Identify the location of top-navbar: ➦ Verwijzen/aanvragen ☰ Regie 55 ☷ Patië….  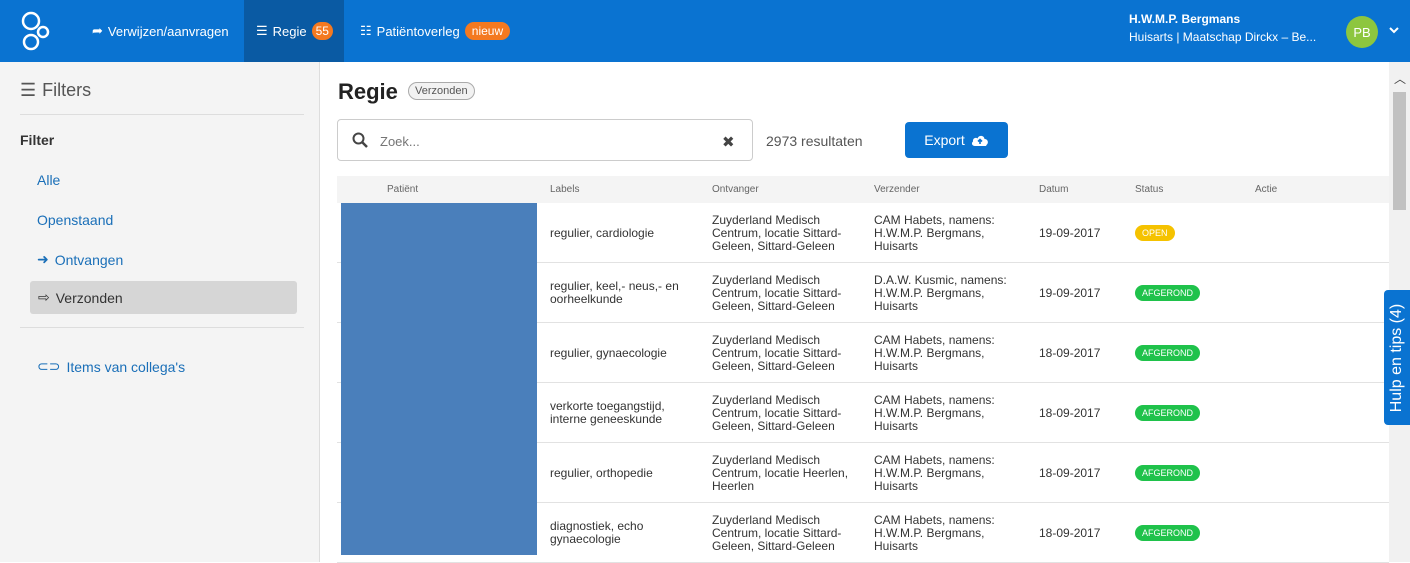
(705, 31).